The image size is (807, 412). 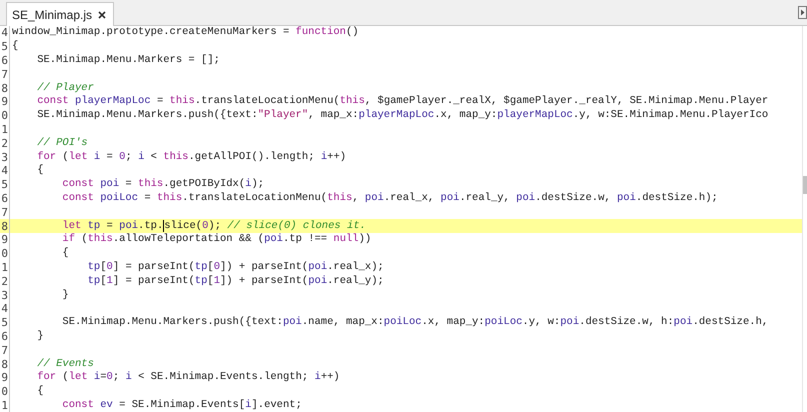 I want to click on code-line: // Player, so click(x=65, y=88).